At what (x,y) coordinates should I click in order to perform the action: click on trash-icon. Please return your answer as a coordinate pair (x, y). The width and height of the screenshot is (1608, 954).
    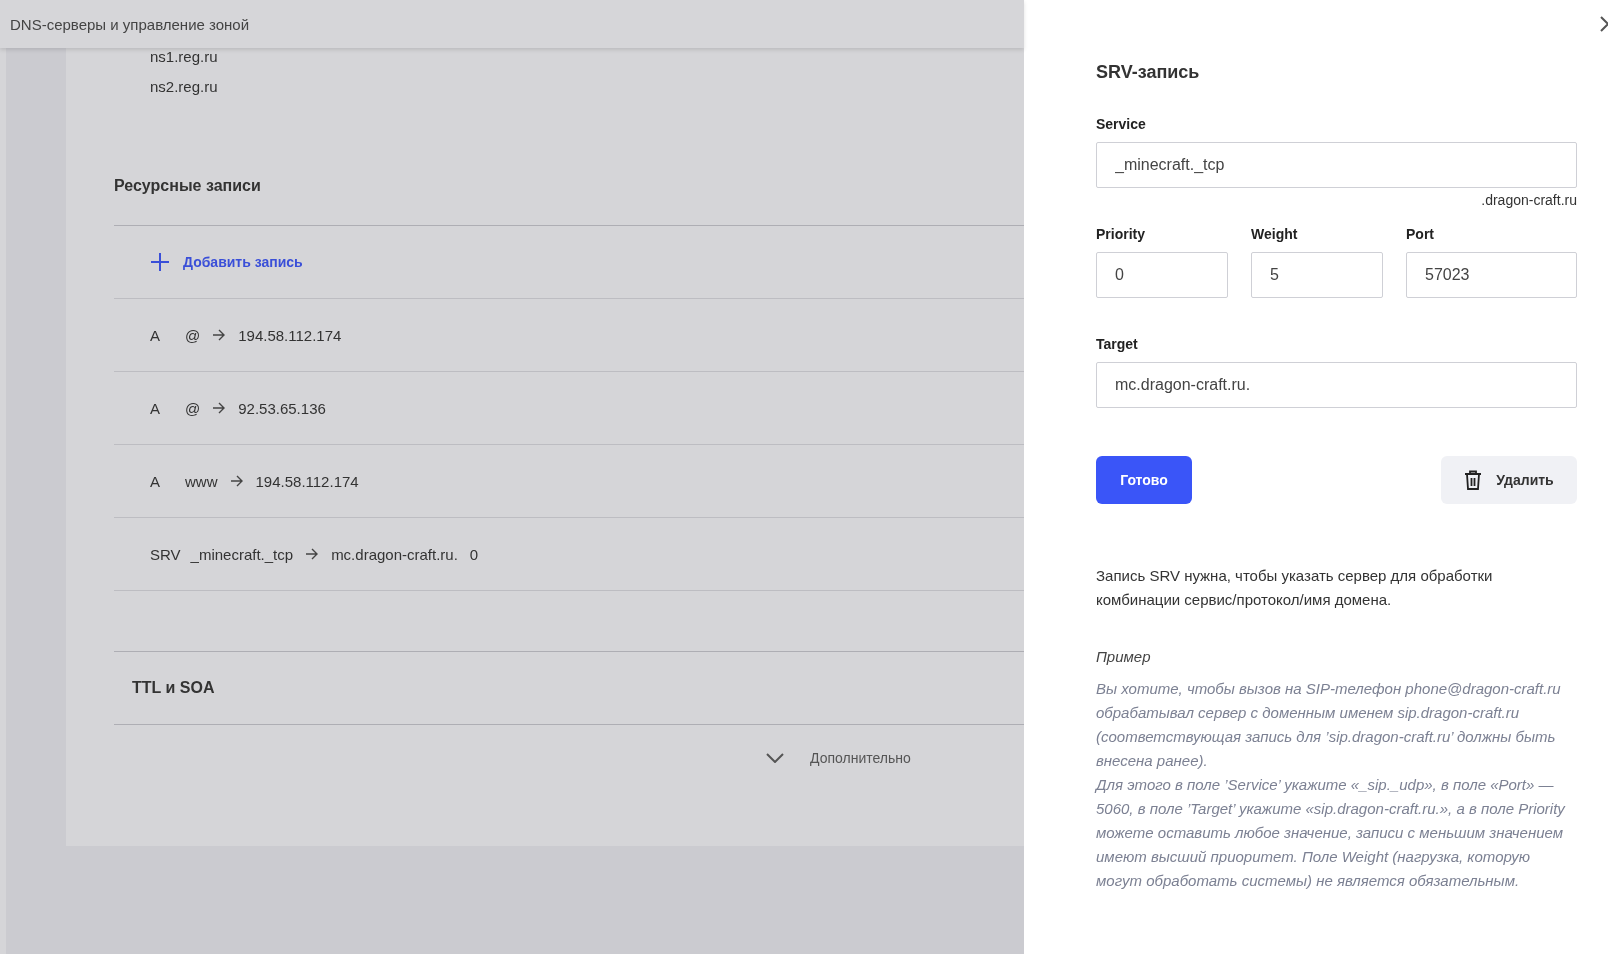
    Looking at the image, I should click on (1473, 480).